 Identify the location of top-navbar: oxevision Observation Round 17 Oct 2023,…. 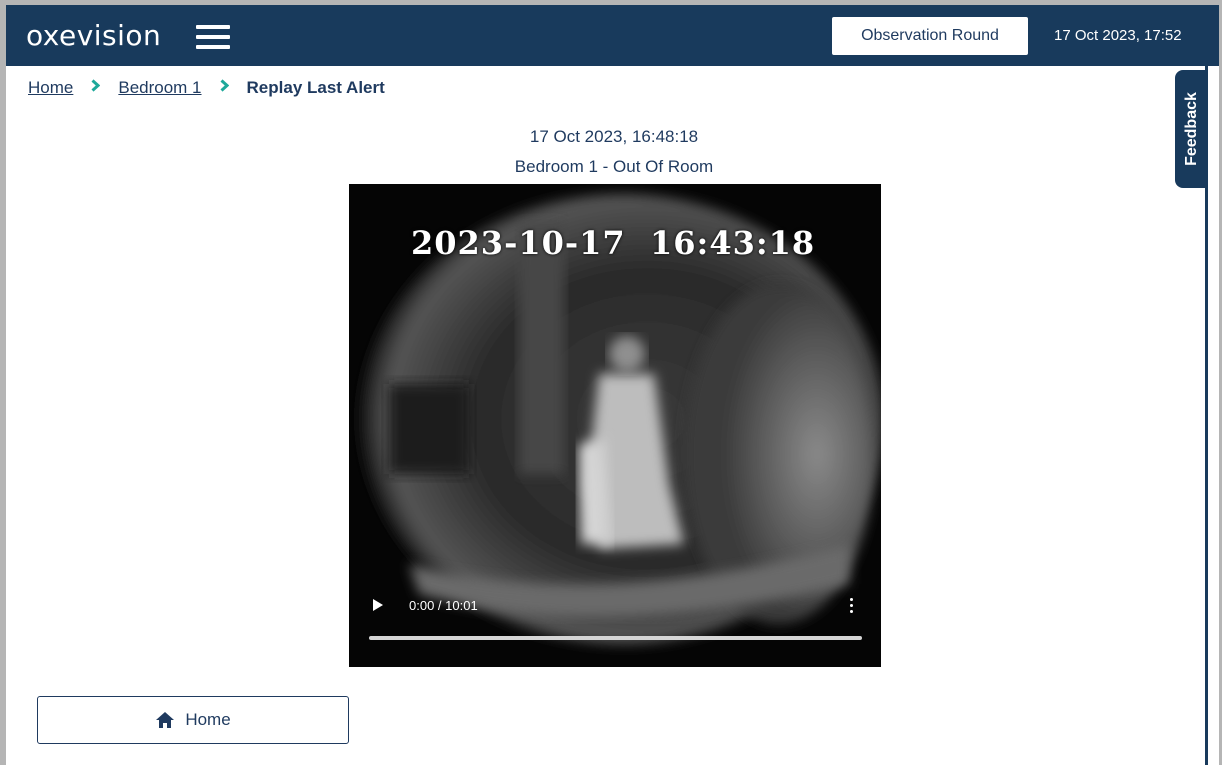
(612, 35).